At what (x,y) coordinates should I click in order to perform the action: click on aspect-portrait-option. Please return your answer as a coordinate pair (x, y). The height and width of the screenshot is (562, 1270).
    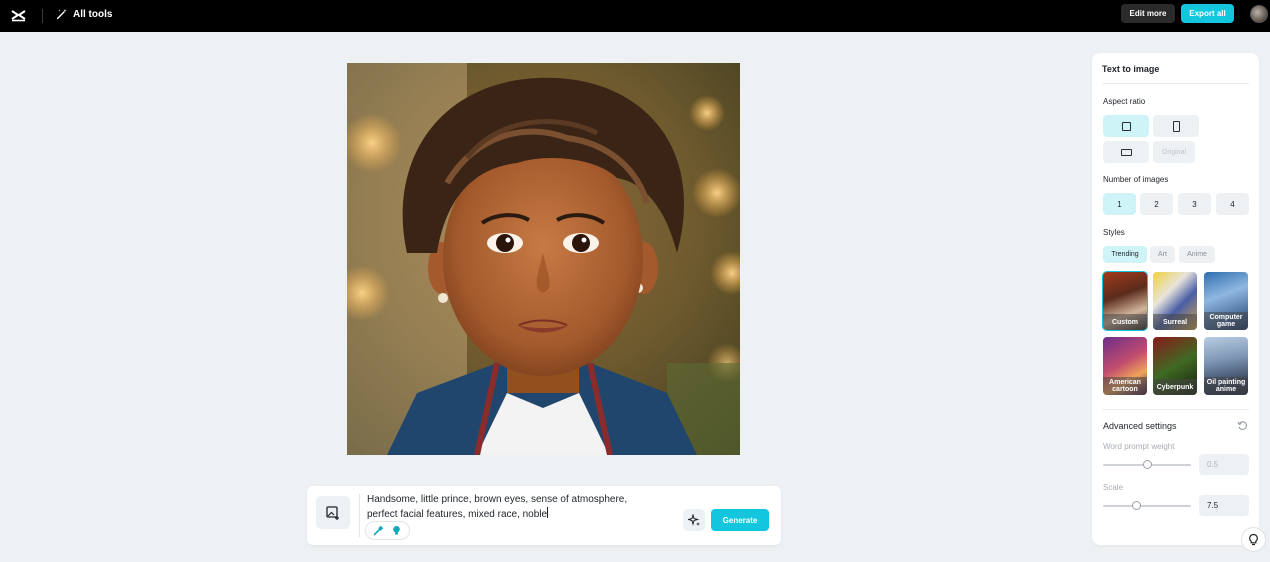
    Looking at the image, I should click on (1176, 126).